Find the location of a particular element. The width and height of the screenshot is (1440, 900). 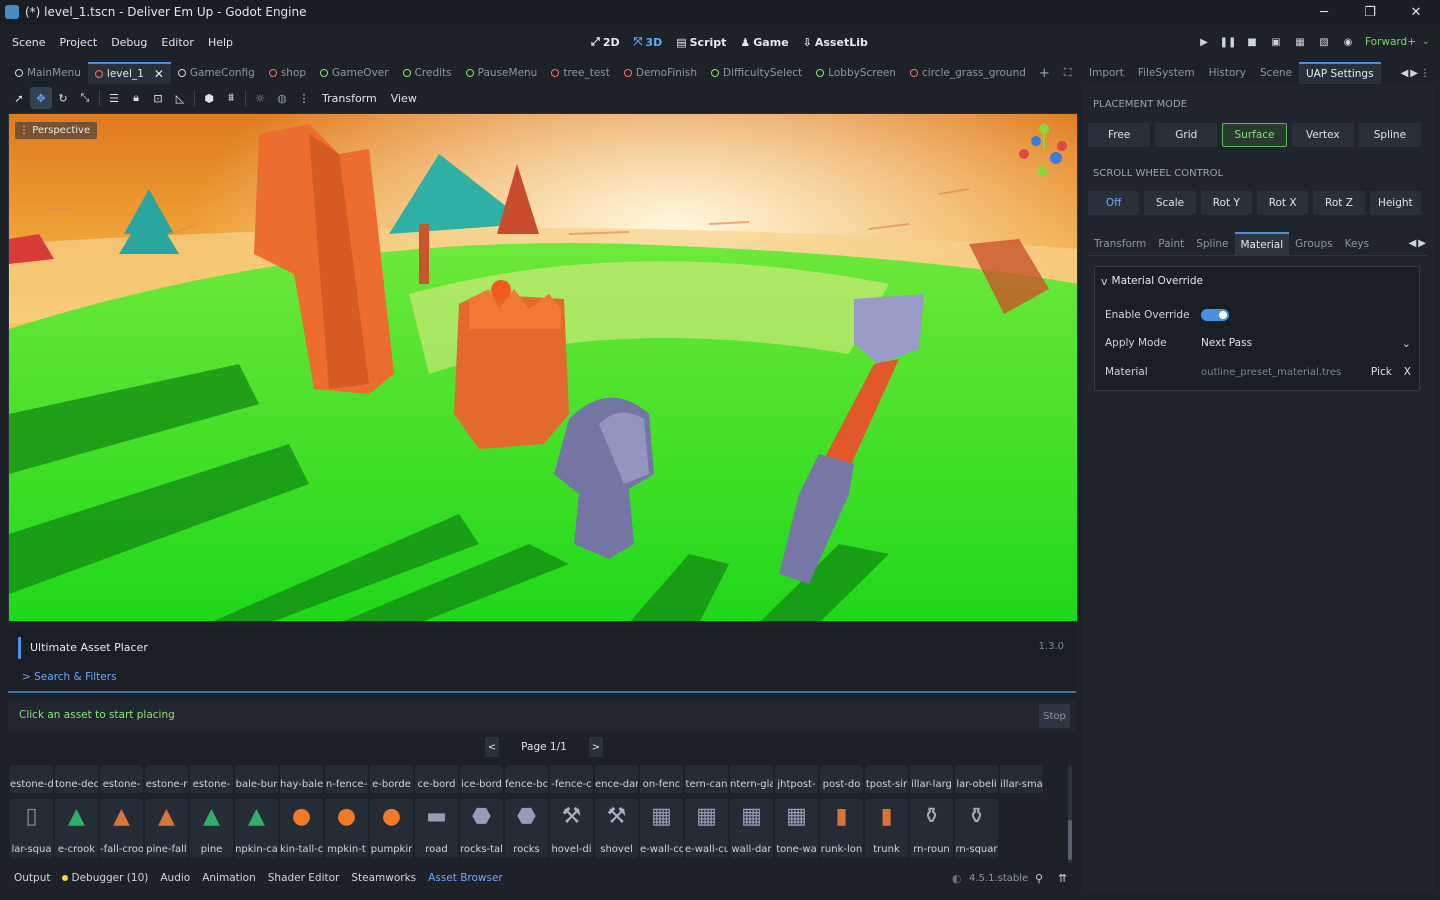

scale-tool-icon: ⤡ is located at coordinates (85, 98).